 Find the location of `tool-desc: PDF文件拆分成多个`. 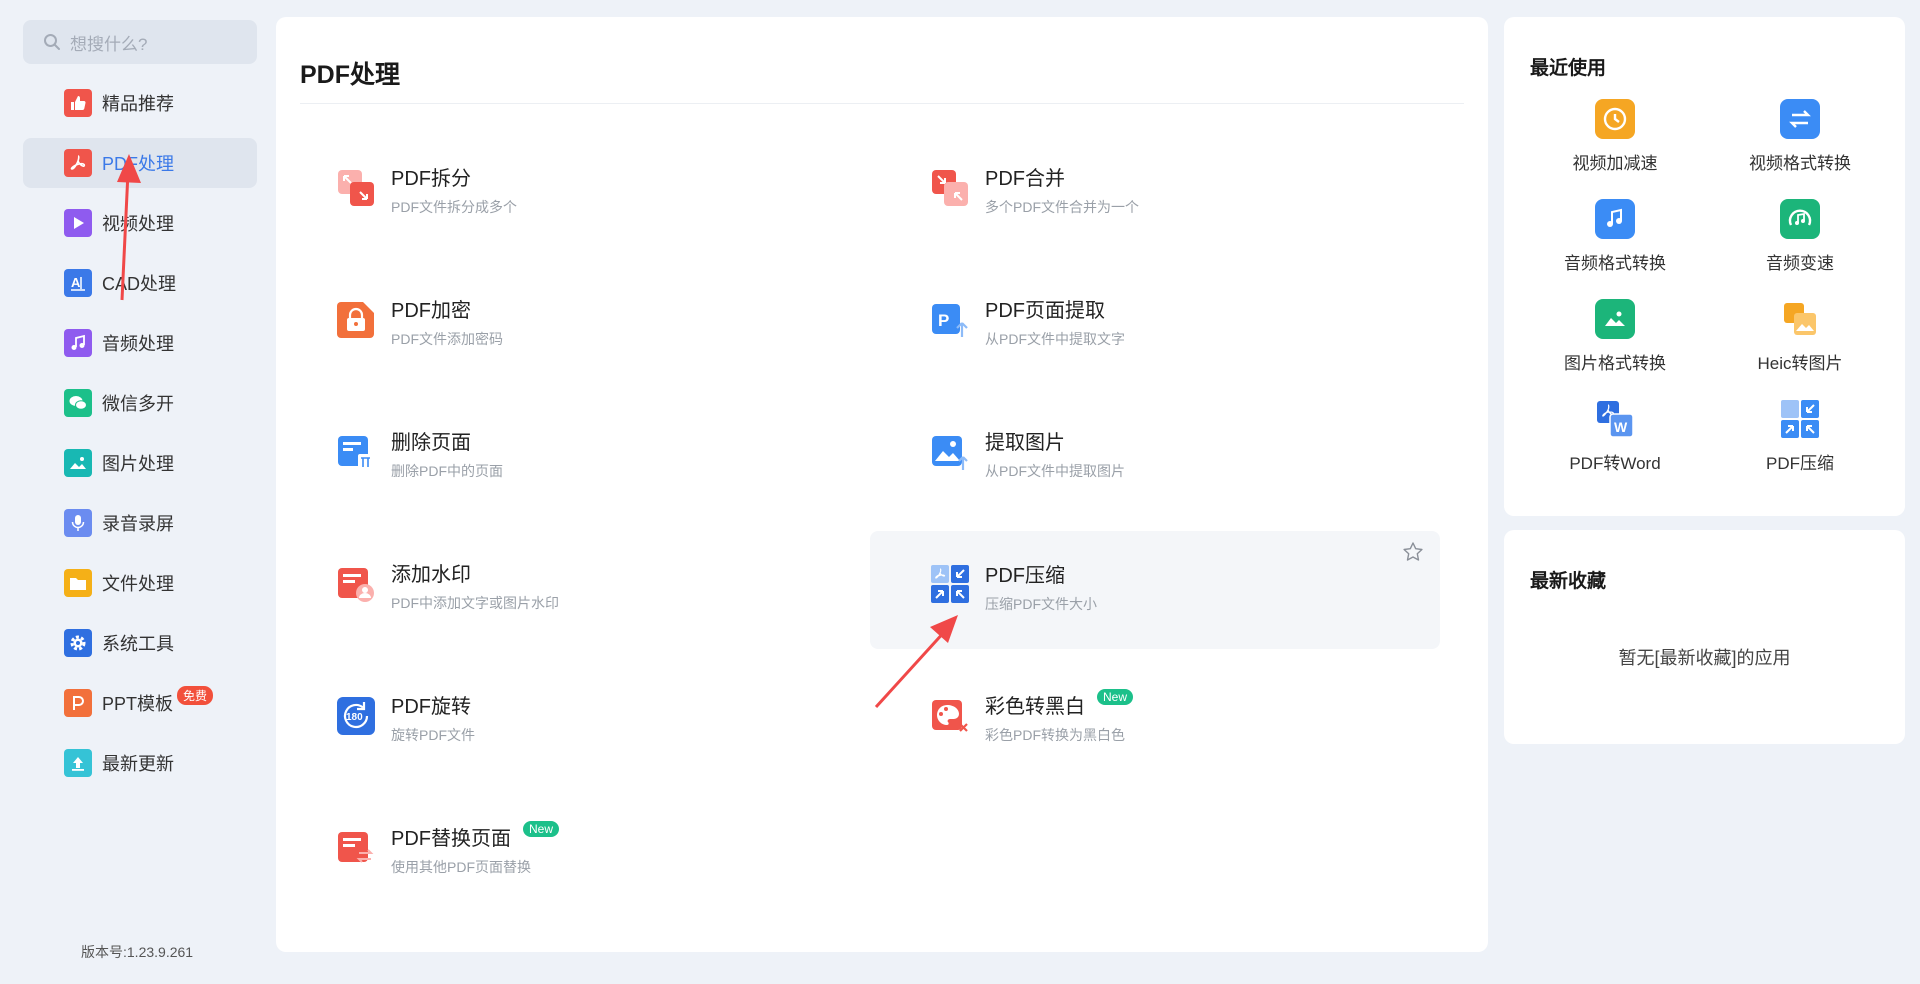

tool-desc: PDF文件拆分成多个 is located at coordinates (454, 207).